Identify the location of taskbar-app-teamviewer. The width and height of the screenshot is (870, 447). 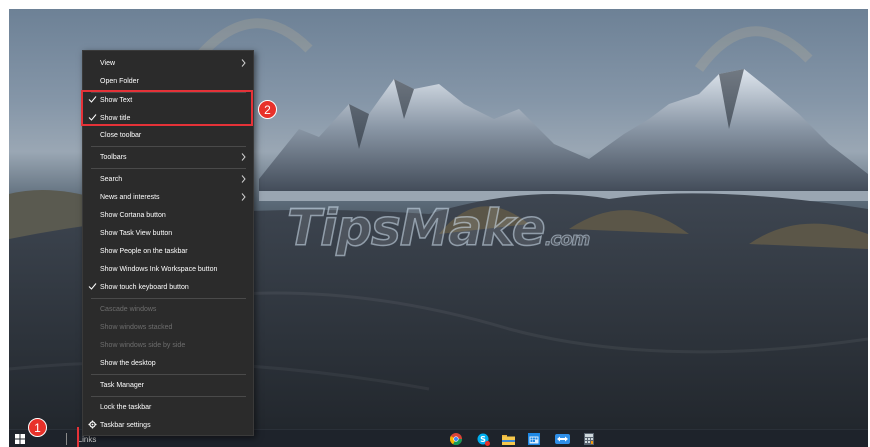
(562, 438).